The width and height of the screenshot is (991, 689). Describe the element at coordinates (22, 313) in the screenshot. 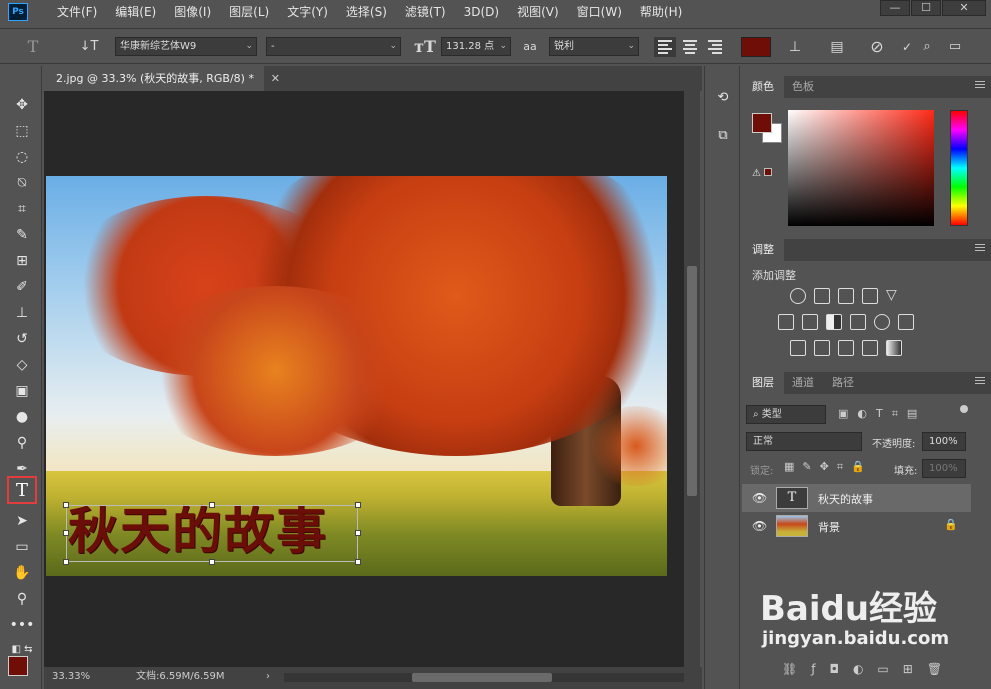

I see `clone-stamp-tool-icon: ⊥` at that location.